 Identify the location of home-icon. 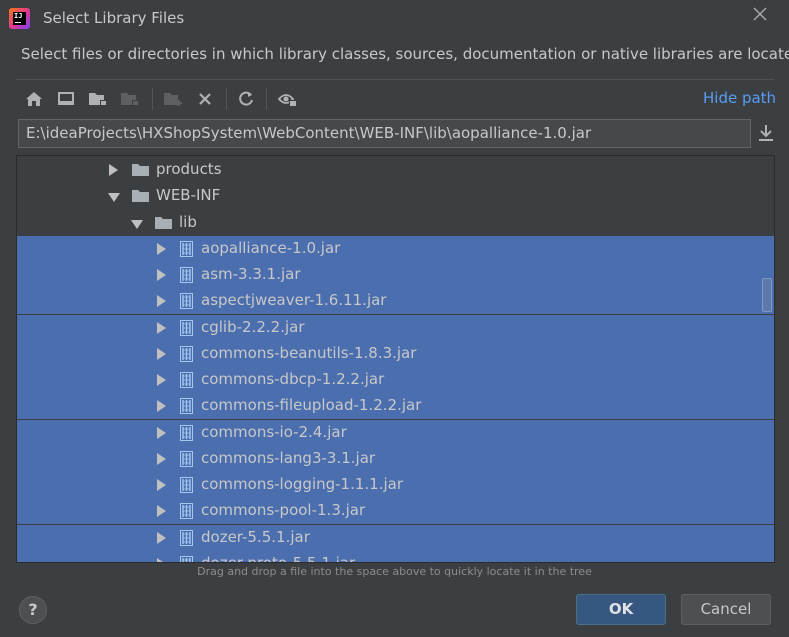
(34, 99).